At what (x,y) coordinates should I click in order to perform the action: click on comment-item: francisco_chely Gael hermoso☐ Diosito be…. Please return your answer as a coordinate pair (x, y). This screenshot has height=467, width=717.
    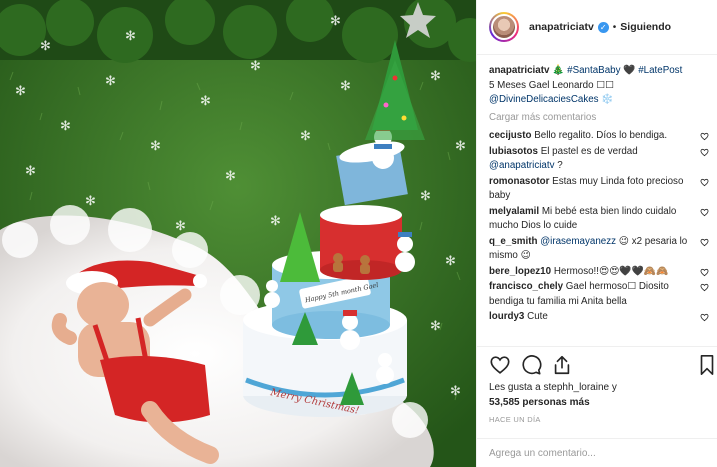
    Looking at the image, I should click on (599, 294).